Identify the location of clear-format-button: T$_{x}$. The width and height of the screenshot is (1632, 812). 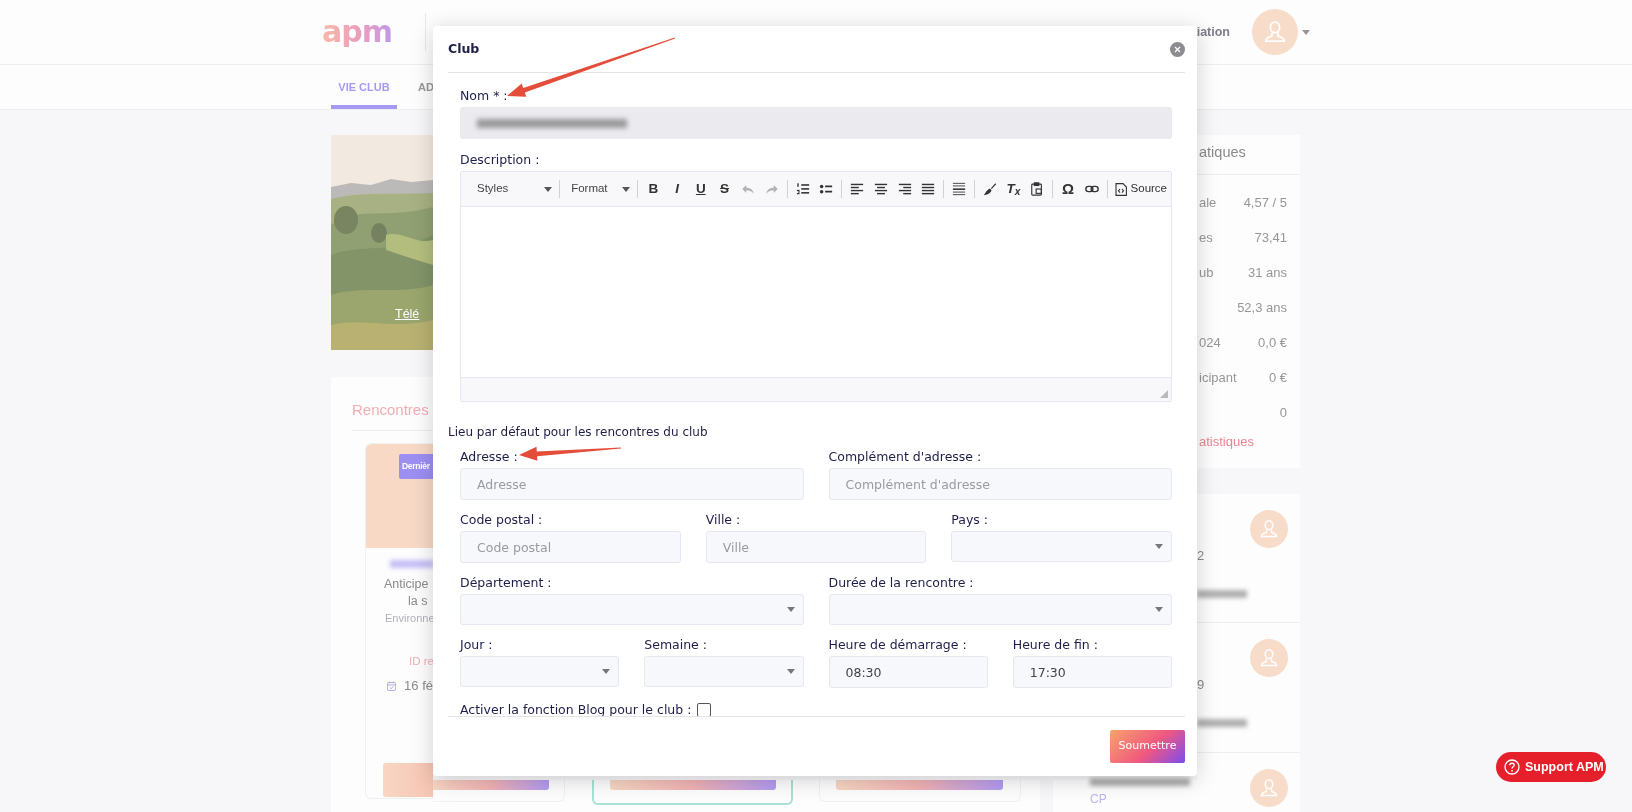
(1013, 189).